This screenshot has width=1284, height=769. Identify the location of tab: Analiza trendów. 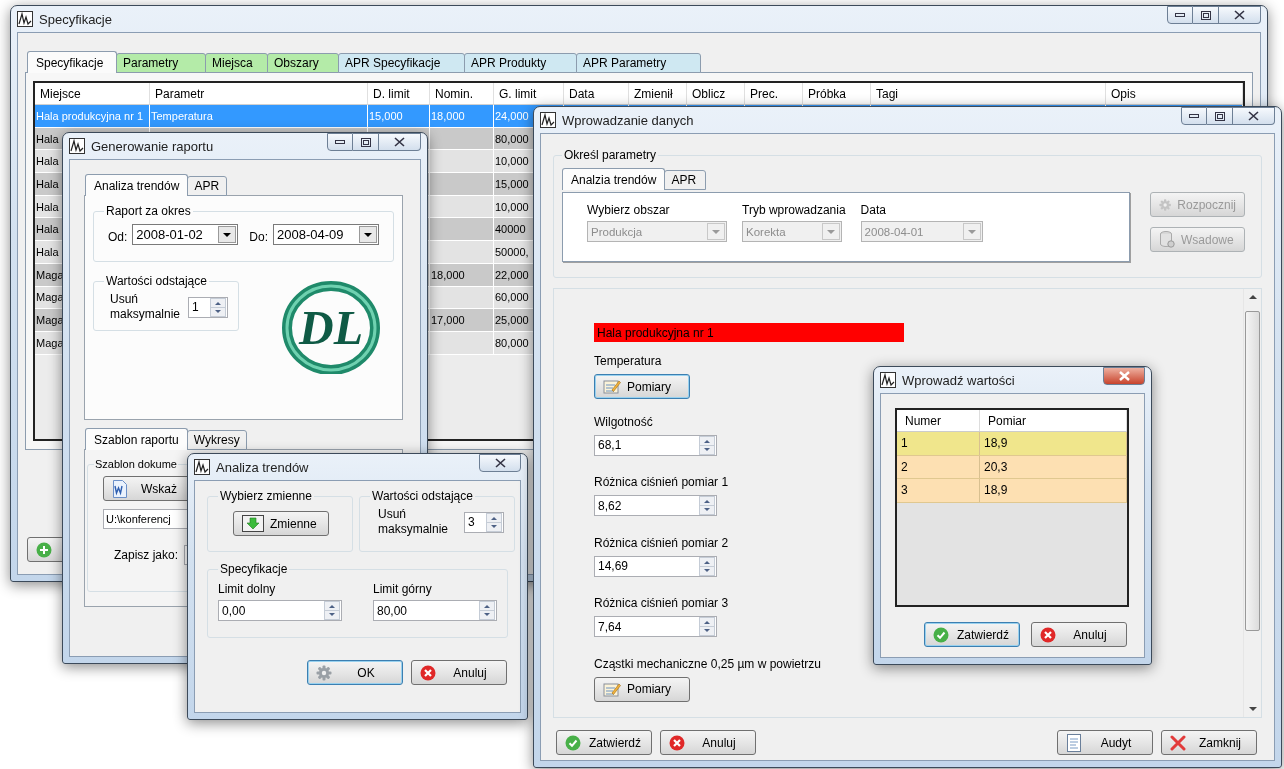
(137, 185).